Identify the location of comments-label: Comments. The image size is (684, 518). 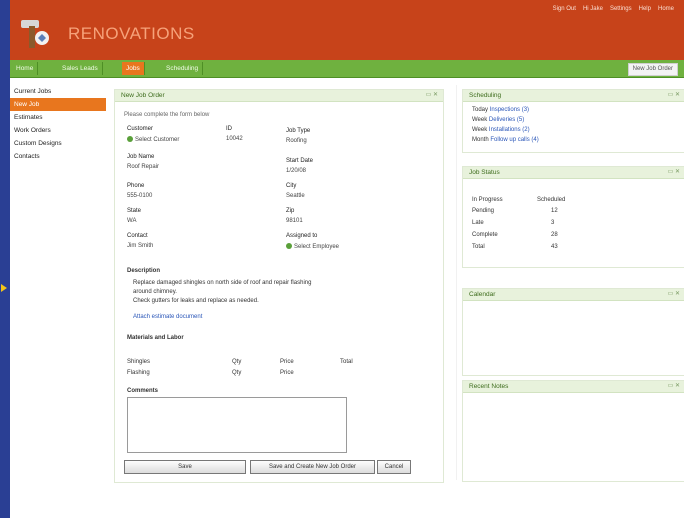
(143, 391).